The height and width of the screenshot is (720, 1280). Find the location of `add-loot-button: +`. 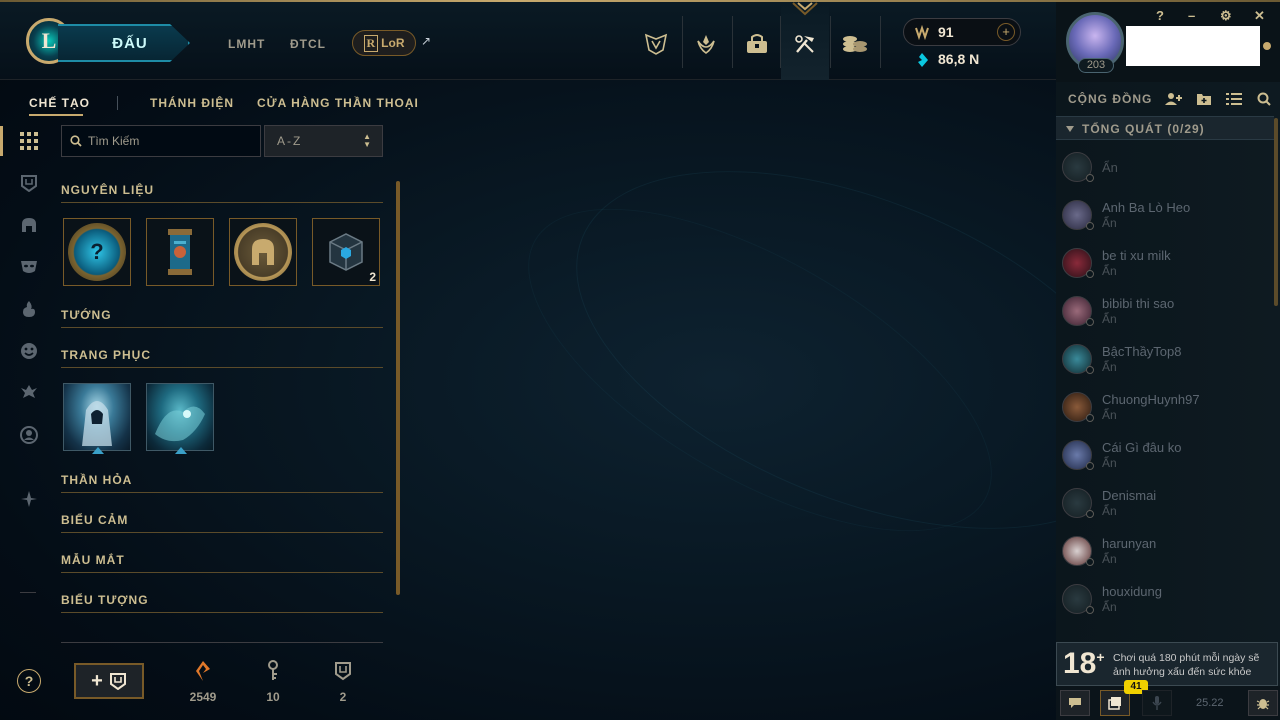

add-loot-button: + is located at coordinates (109, 681).